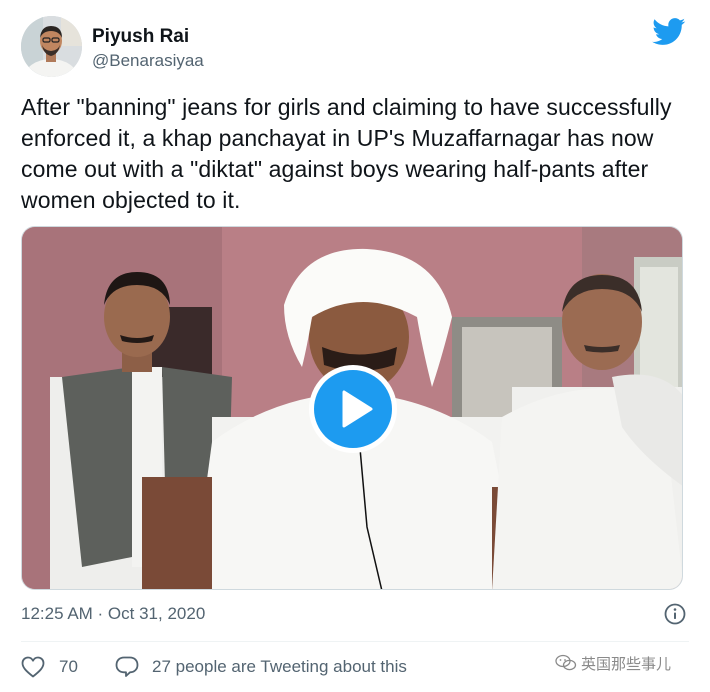 The height and width of the screenshot is (692, 710). I want to click on wechat-icon, so click(566, 662).